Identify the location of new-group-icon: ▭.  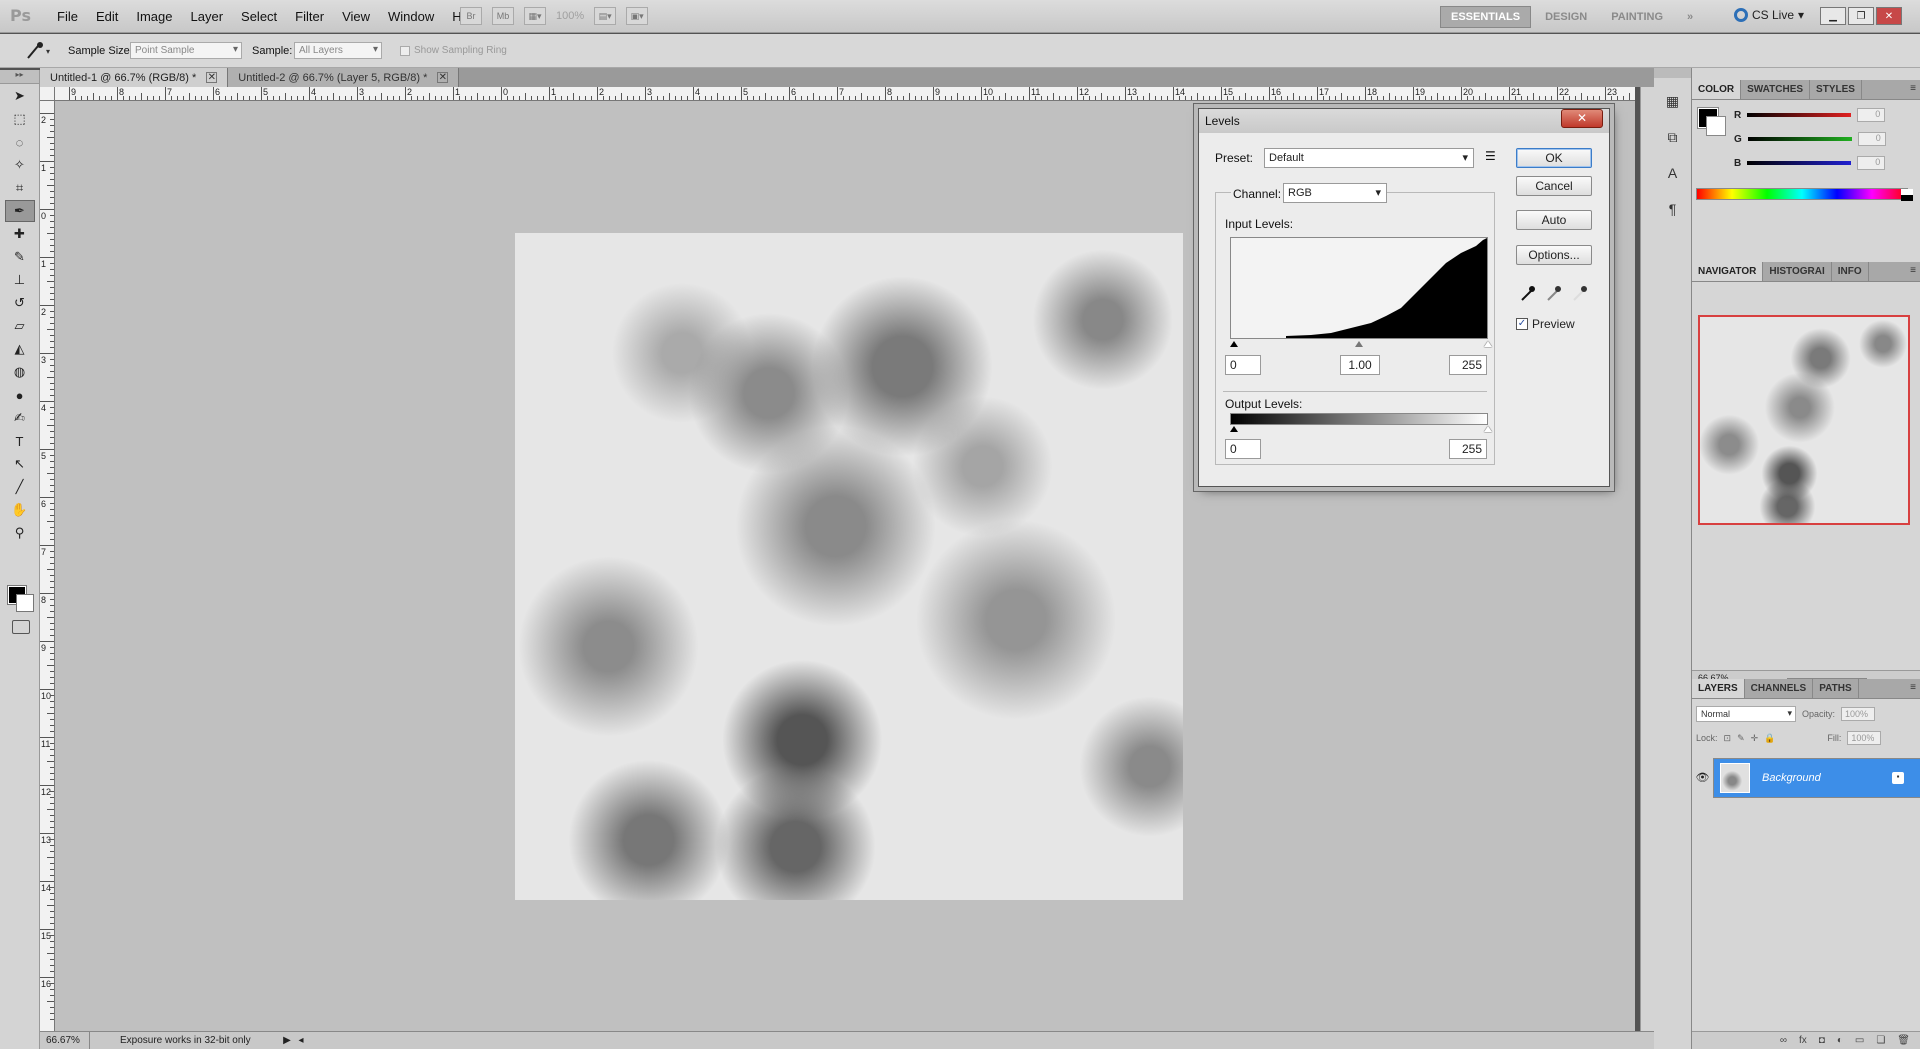
(1859, 1040).